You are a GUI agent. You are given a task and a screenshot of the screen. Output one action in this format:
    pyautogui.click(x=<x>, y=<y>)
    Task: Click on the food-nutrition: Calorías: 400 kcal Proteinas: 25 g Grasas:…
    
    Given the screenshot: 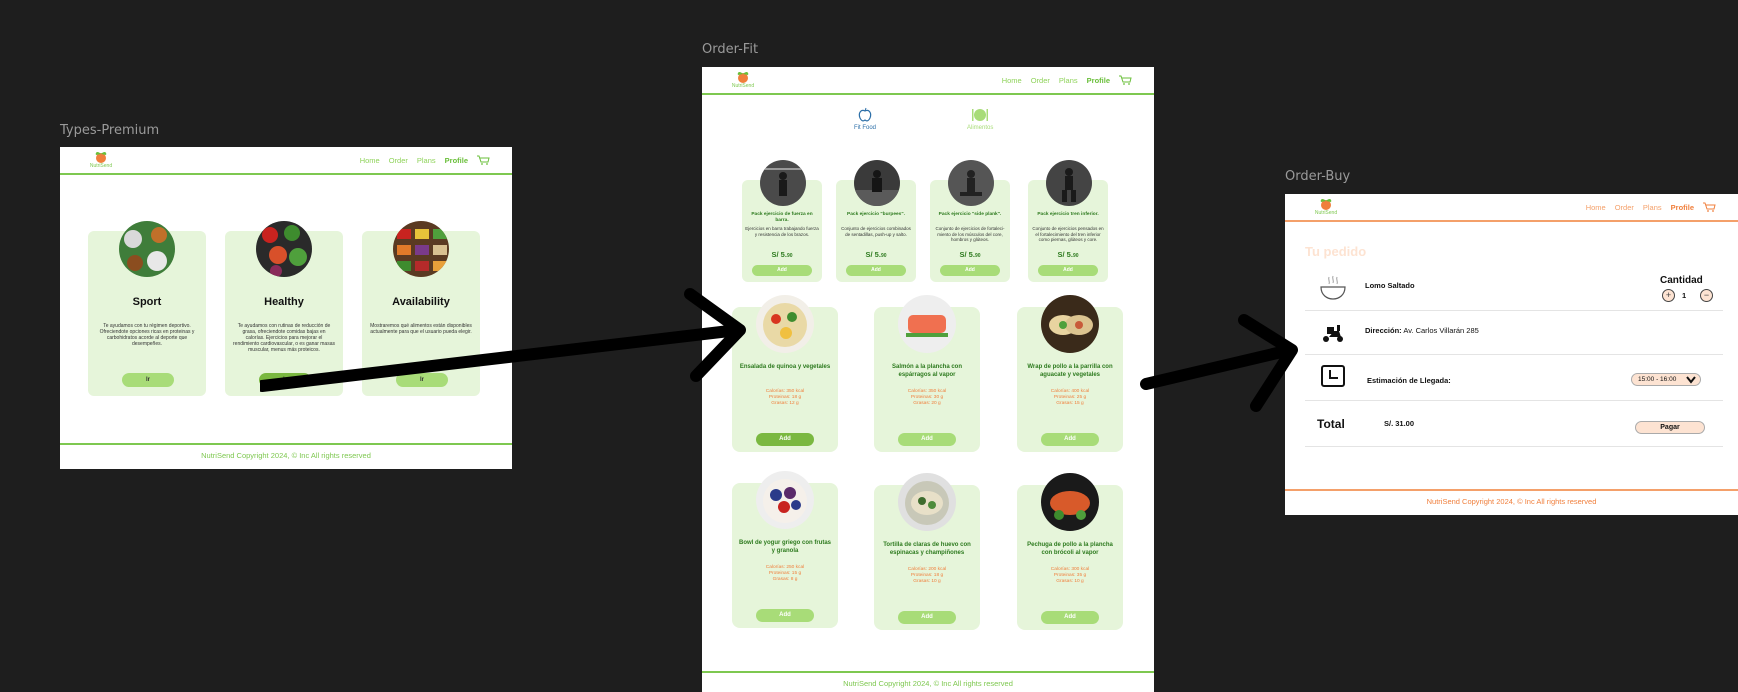 What is the action you would take?
    pyautogui.click(x=1070, y=397)
    